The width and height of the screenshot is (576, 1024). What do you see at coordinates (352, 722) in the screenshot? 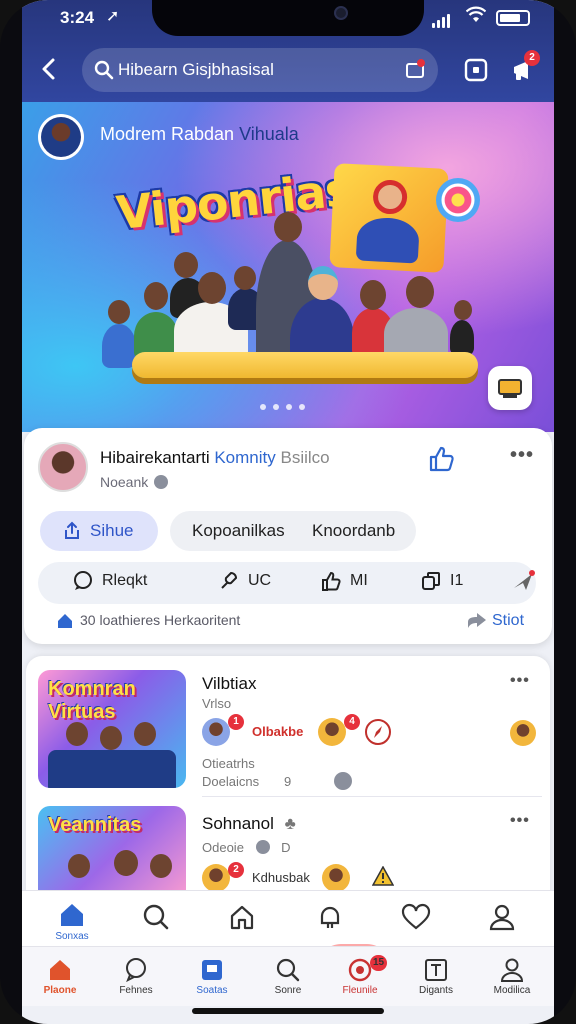
I see `chip-badge-2: 4` at bounding box center [352, 722].